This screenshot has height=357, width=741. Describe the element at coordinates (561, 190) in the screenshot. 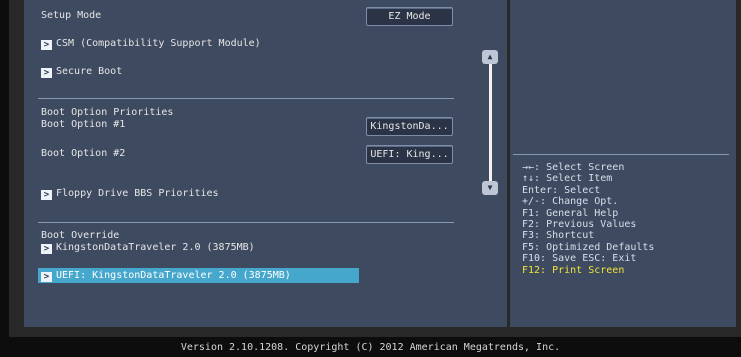

I see `help-line: Enter: Select` at that location.